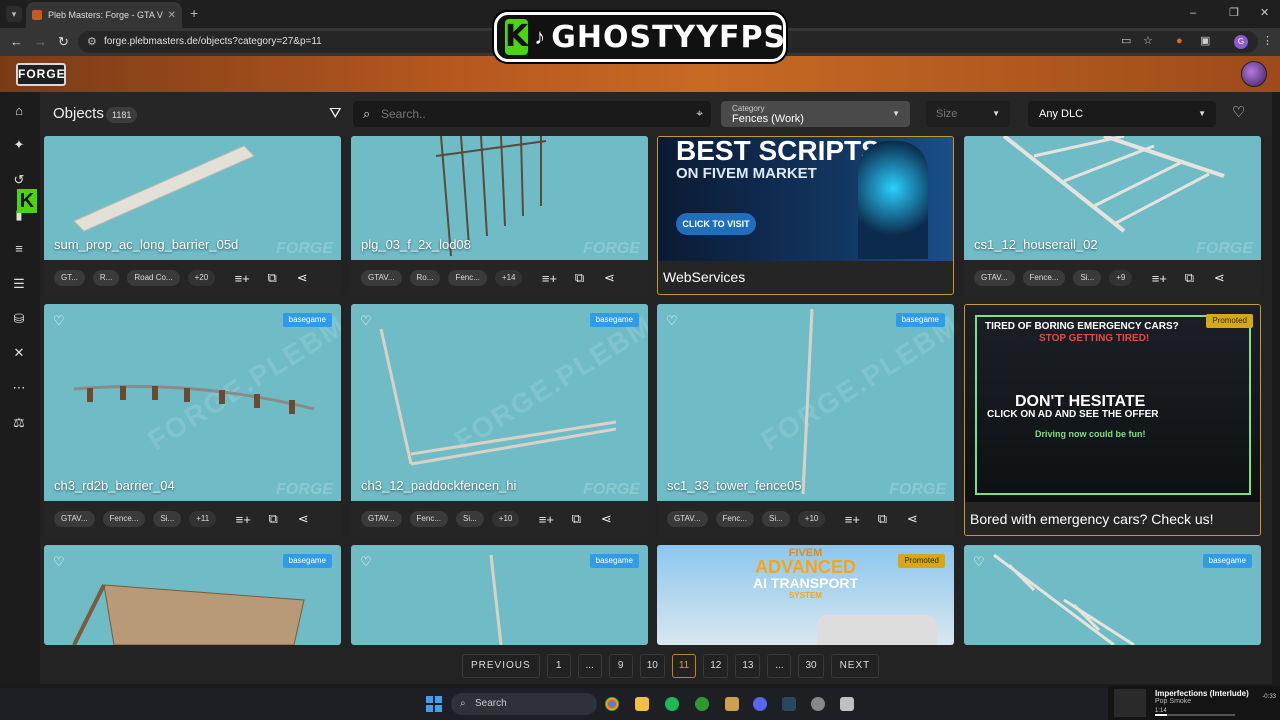  I want to click on page-button: 9, so click(620, 666).